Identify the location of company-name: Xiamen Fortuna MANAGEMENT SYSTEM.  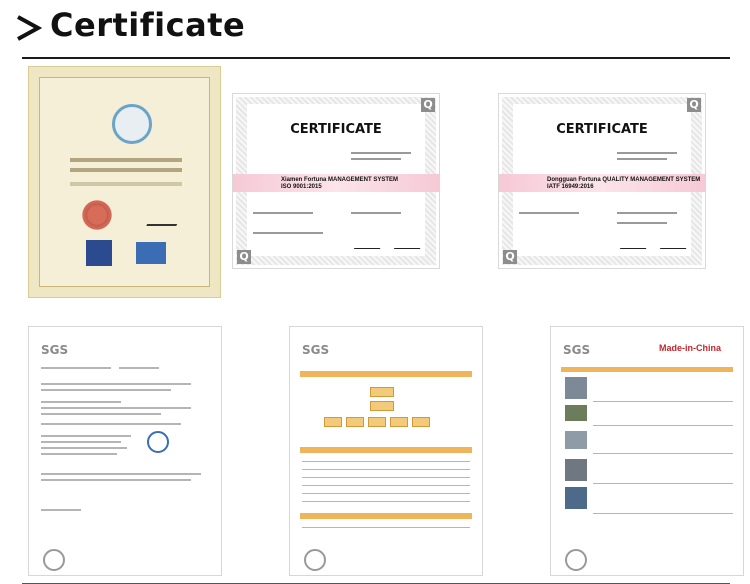
(339, 180).